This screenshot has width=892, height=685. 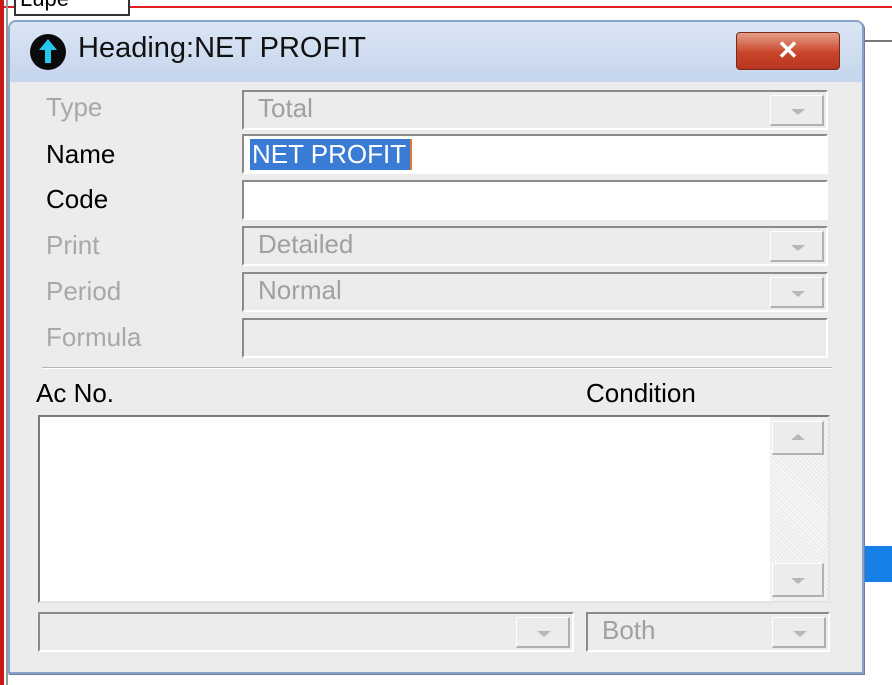 I want to click on background-tab: Lupe, so click(x=72, y=8).